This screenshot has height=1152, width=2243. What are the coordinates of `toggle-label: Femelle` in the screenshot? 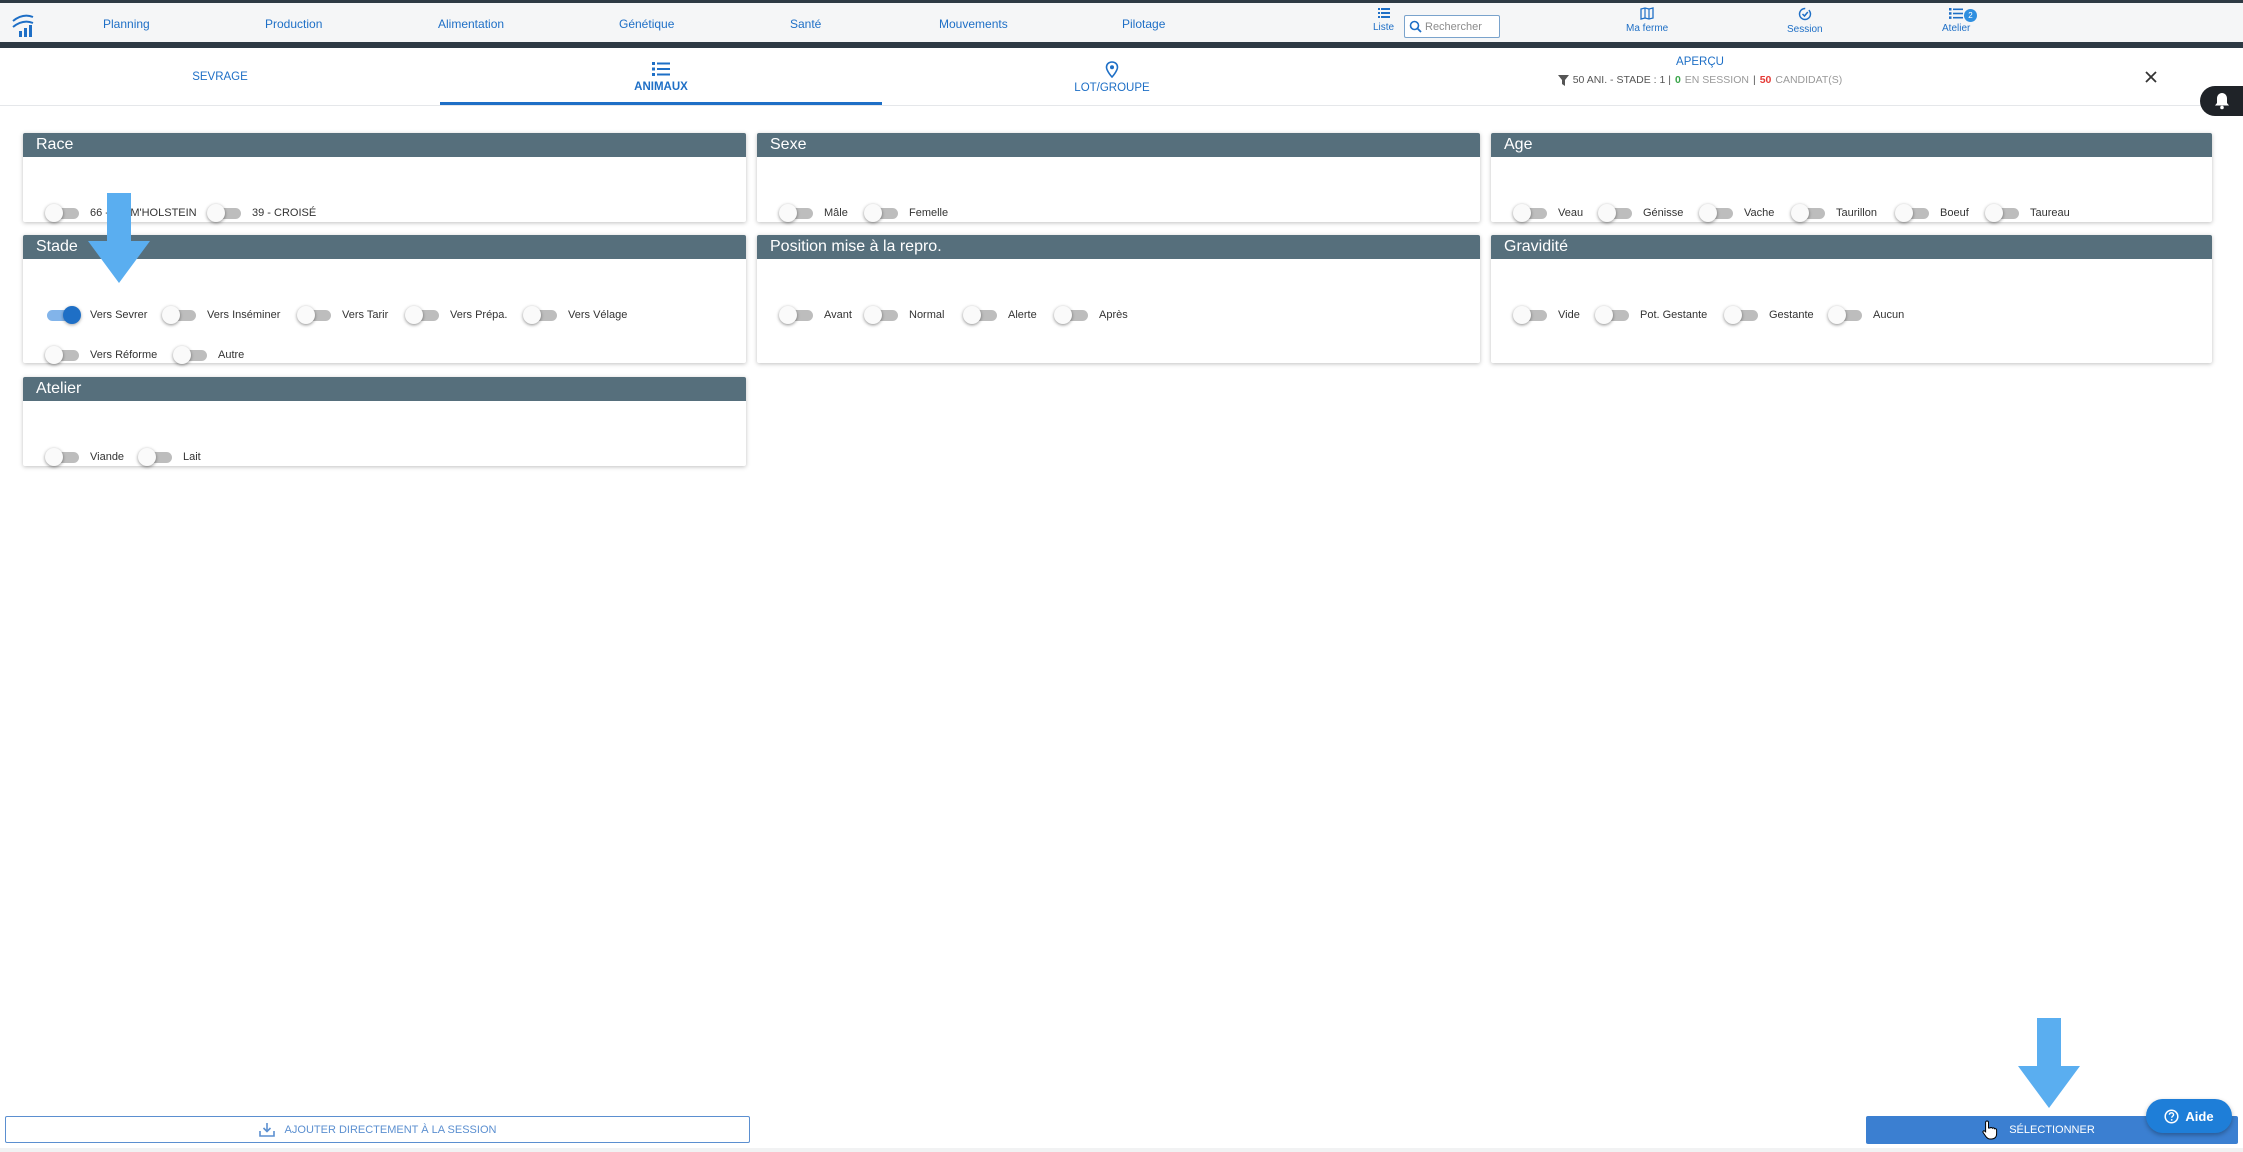 It's located at (929, 213).